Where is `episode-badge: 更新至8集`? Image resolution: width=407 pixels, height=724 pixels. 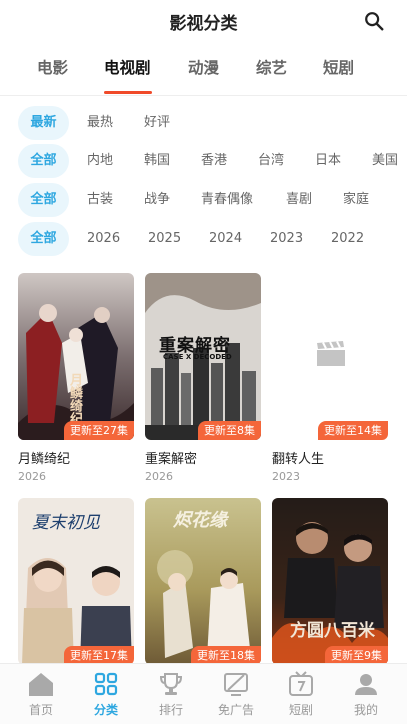 episode-badge: 更新至8集 is located at coordinates (229, 430).